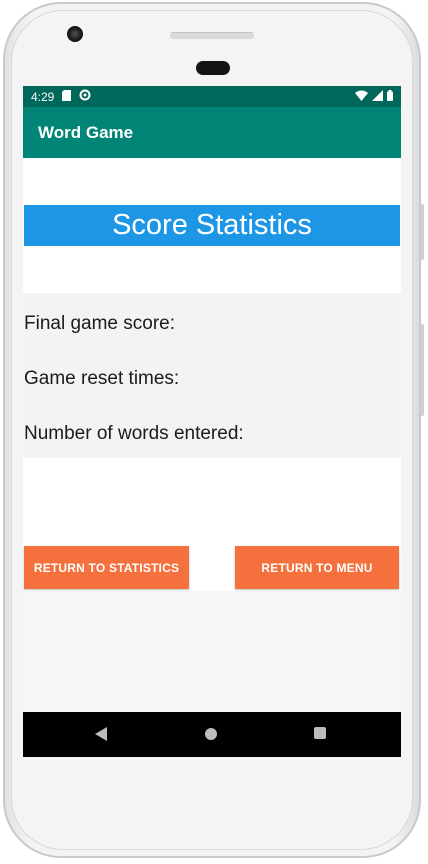  I want to click on status-icons-right, so click(374, 96).